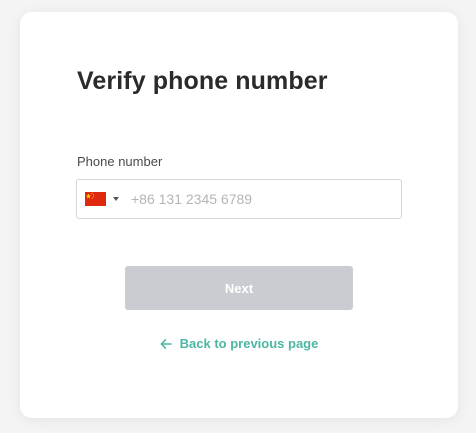 The image size is (476, 433). Describe the element at coordinates (239, 288) in the screenshot. I see `next-button: Next` at that location.